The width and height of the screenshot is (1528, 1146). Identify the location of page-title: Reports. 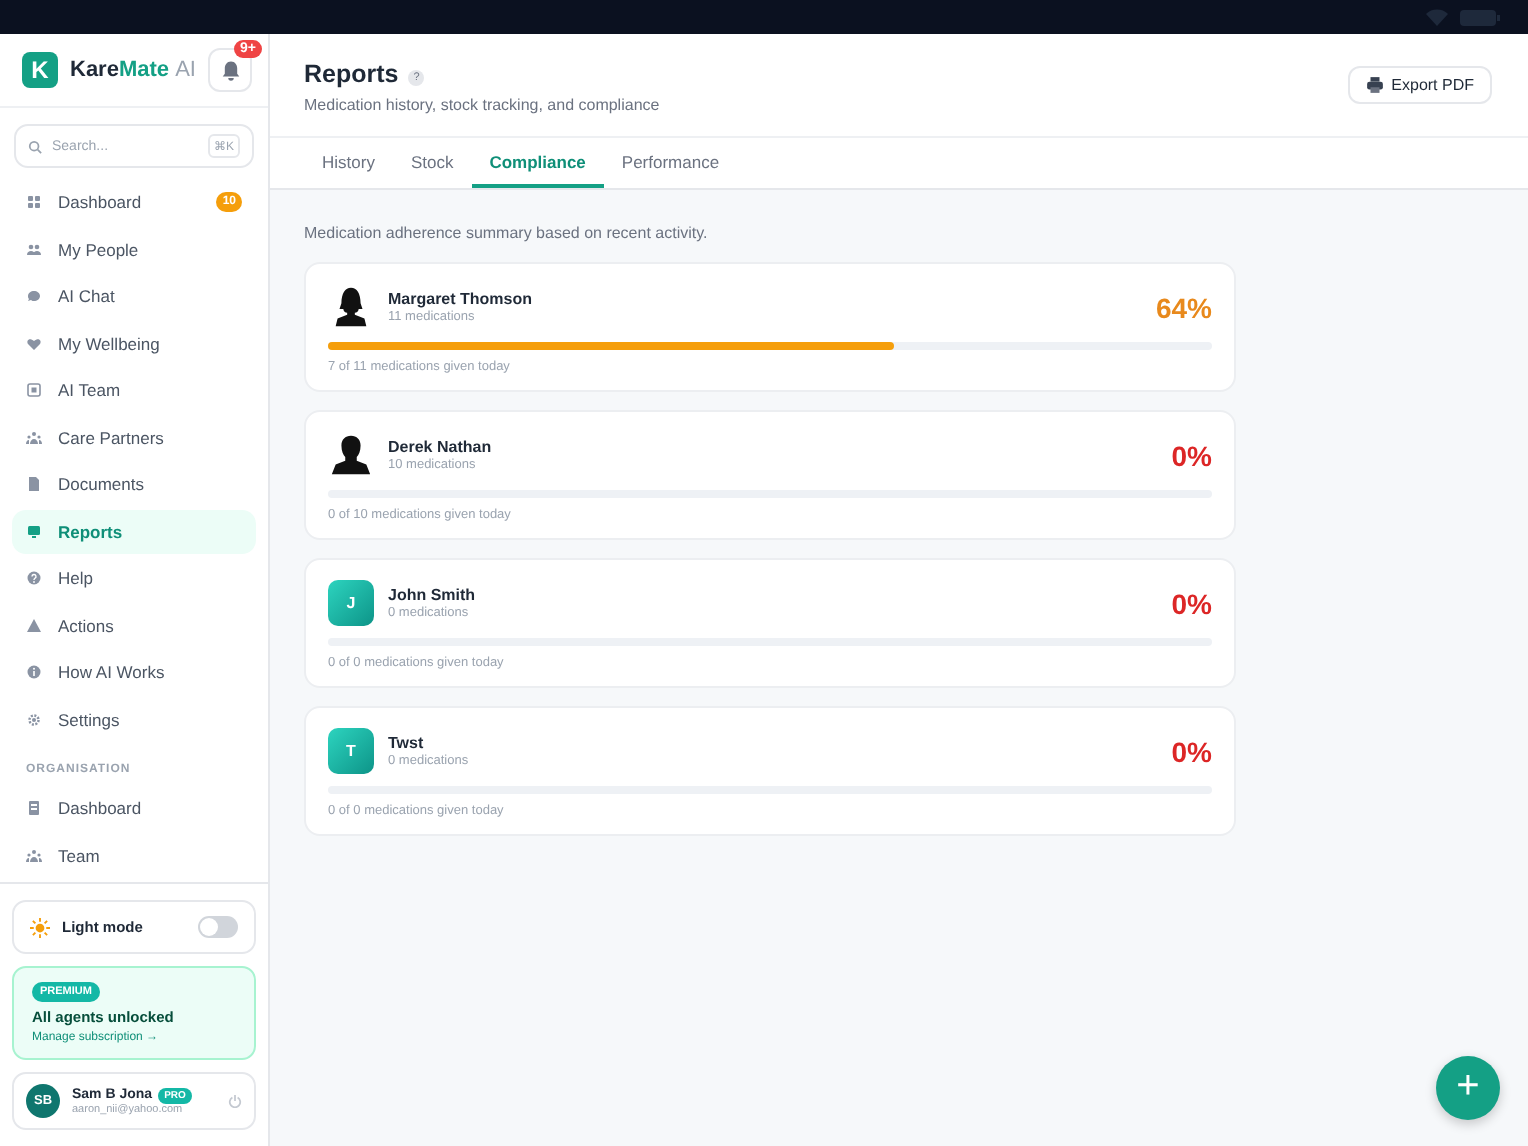
(351, 74).